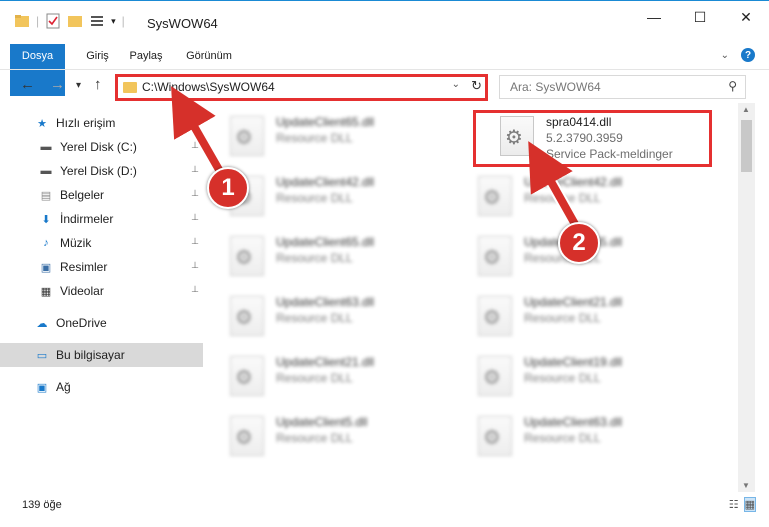 The width and height of the screenshot is (769, 527). What do you see at coordinates (376, 157) in the screenshot?
I see `annotation-arrows` at bounding box center [376, 157].